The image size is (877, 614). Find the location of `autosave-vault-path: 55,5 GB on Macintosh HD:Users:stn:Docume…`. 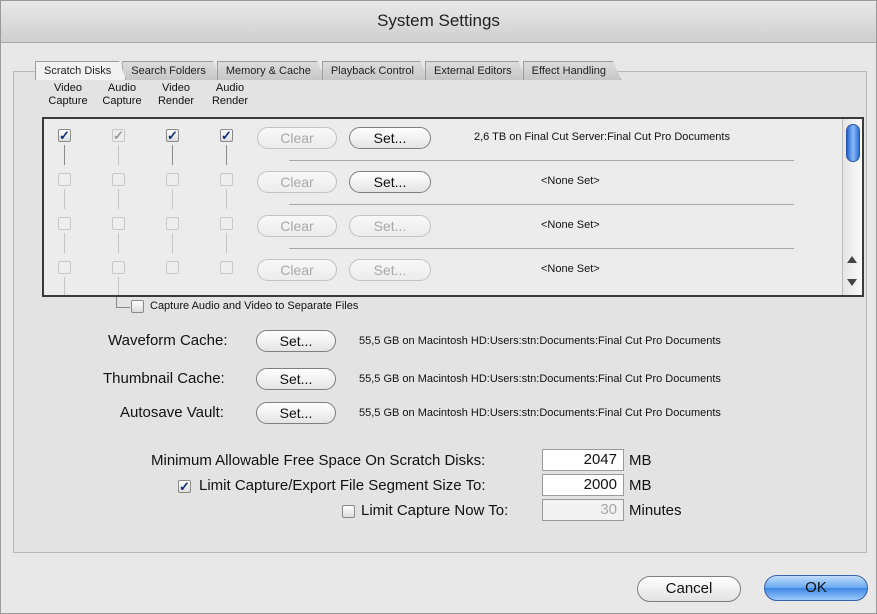

autosave-vault-path: 55,5 GB on Macintosh HD:Users:stn:Docume… is located at coordinates (540, 413).